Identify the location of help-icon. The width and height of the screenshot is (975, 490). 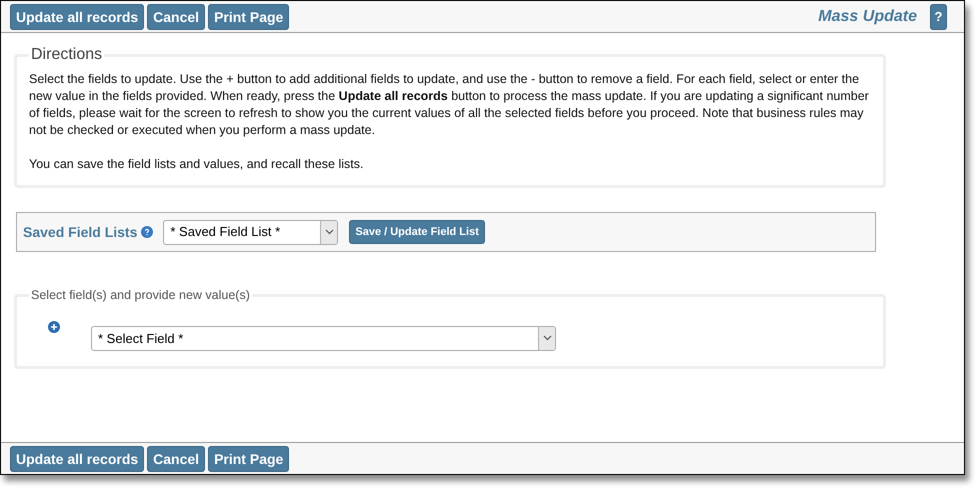
(147, 232).